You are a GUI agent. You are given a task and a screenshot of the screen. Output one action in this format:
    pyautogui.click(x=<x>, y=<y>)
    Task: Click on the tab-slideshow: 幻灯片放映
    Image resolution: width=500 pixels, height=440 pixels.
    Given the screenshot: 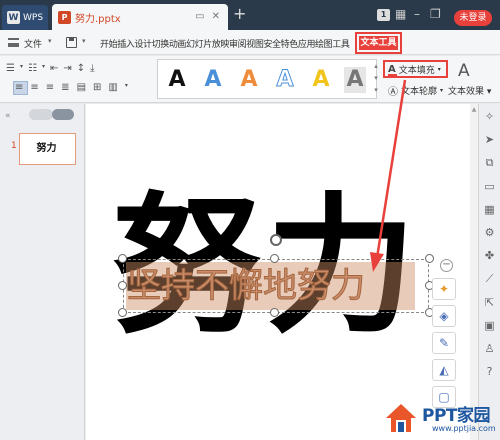 What is the action you would take?
    pyautogui.click(x=207, y=43)
    